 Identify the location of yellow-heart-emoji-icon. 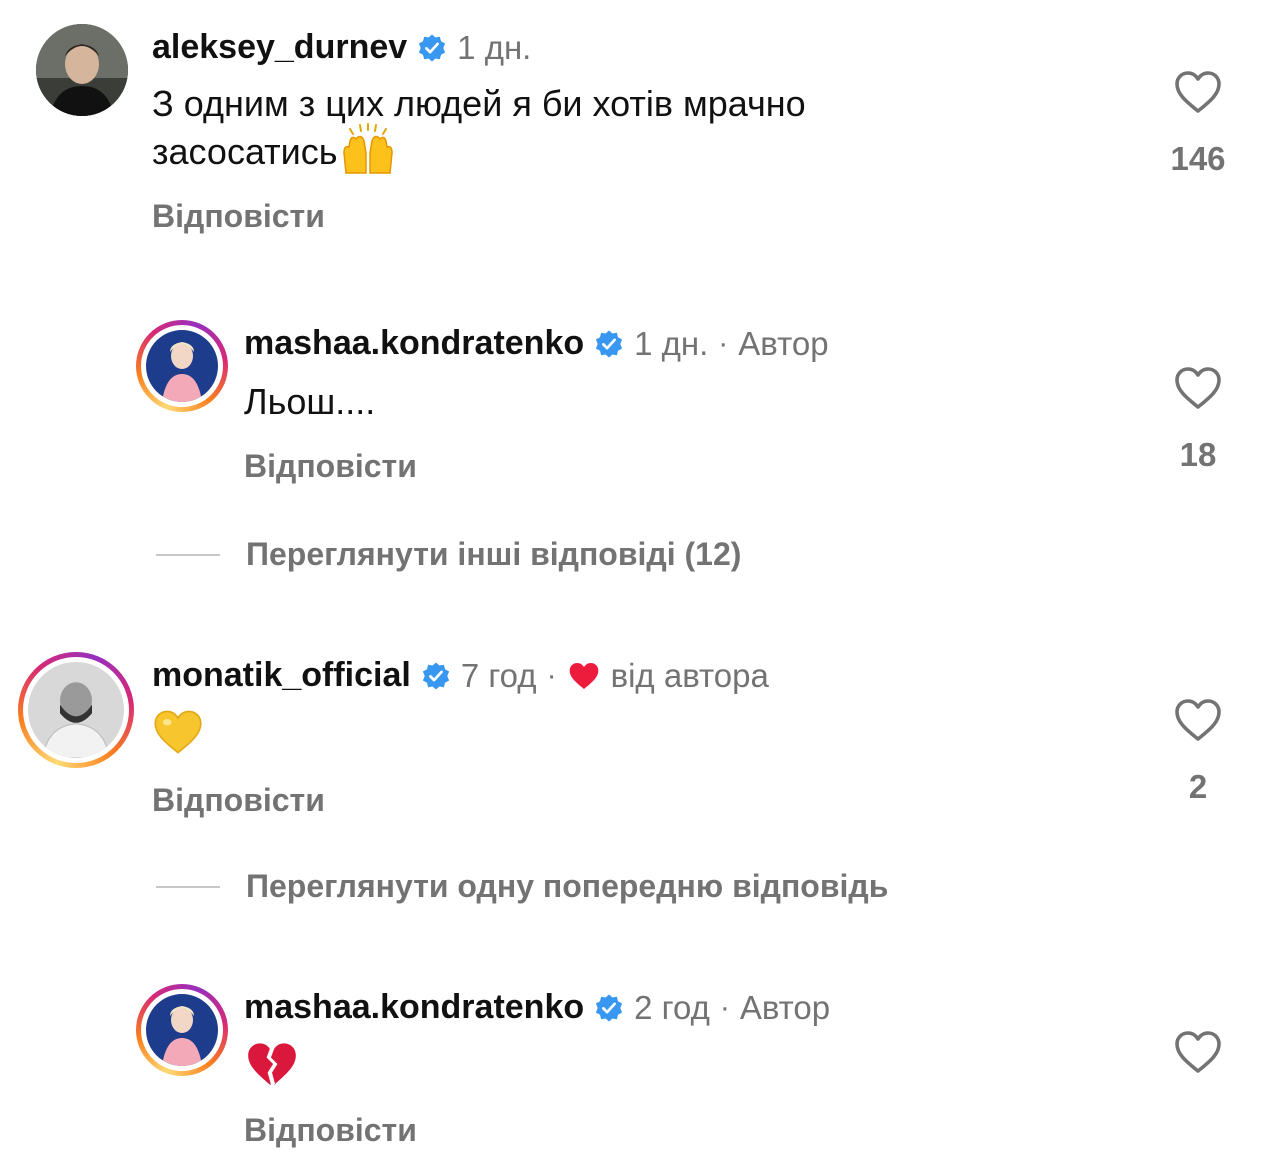
(178, 734).